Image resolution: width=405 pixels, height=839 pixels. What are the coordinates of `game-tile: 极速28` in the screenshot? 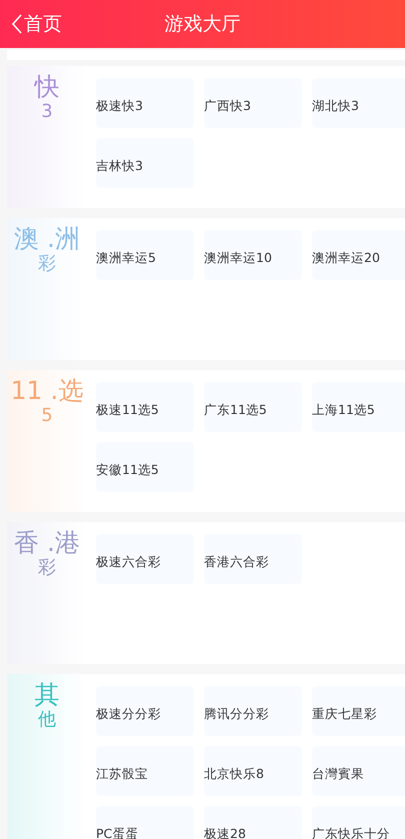 It's located at (253, 822).